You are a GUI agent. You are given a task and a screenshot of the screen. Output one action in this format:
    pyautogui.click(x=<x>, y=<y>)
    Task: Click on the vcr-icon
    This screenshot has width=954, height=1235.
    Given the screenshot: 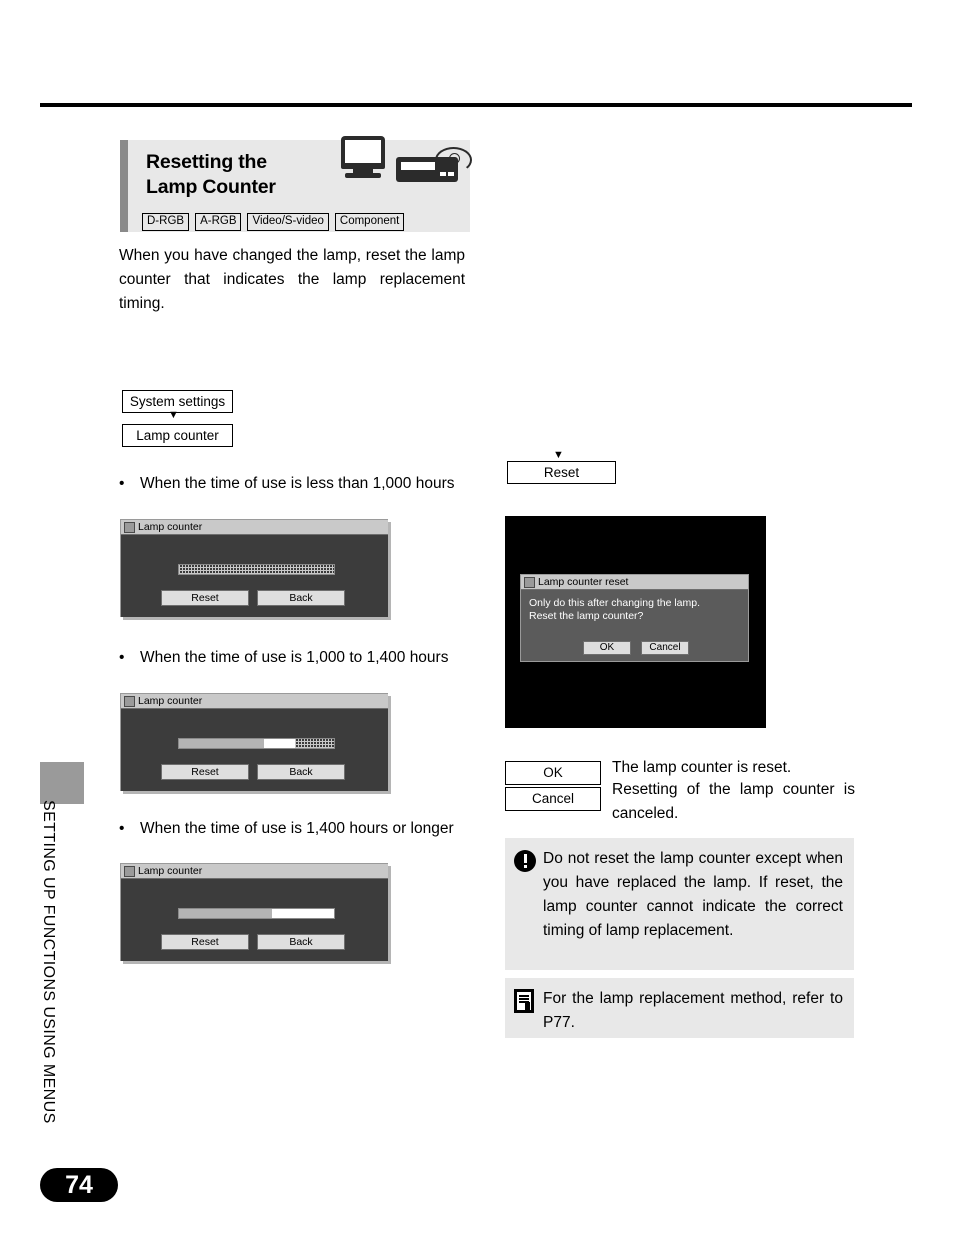 What is the action you would take?
    pyautogui.click(x=434, y=167)
    